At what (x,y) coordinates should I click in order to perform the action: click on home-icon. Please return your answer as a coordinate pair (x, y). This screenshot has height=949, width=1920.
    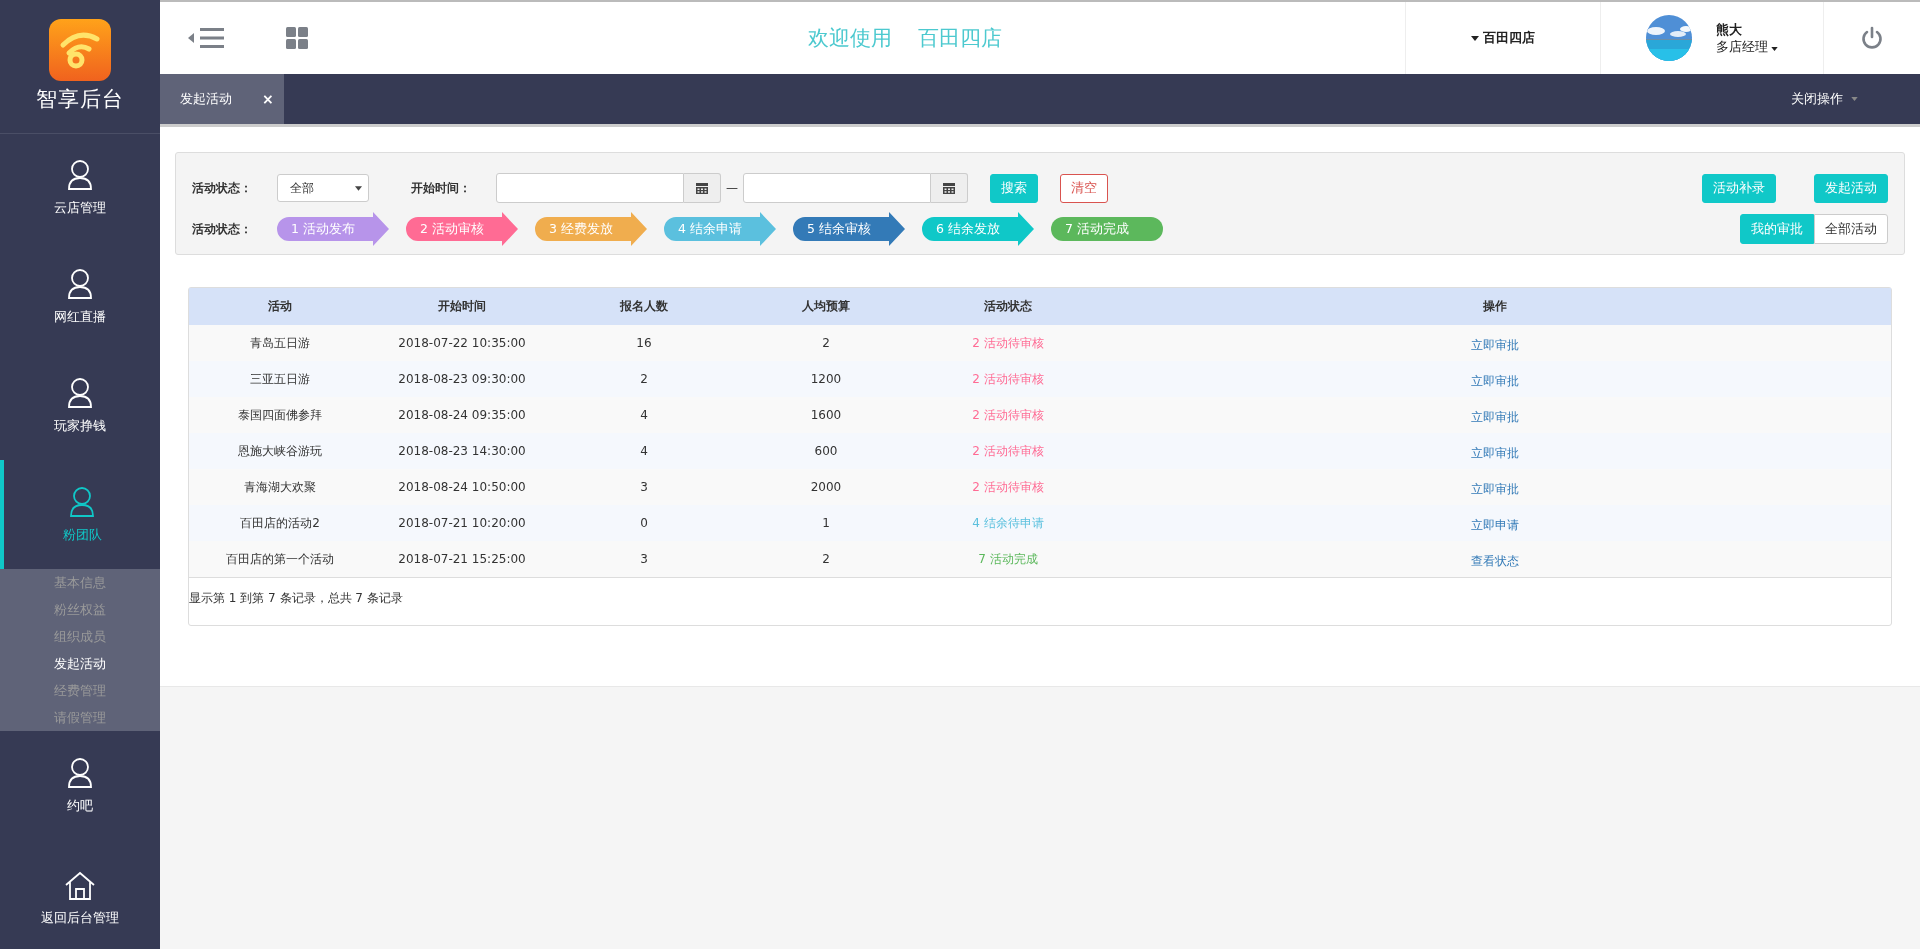
    Looking at the image, I should click on (80, 886).